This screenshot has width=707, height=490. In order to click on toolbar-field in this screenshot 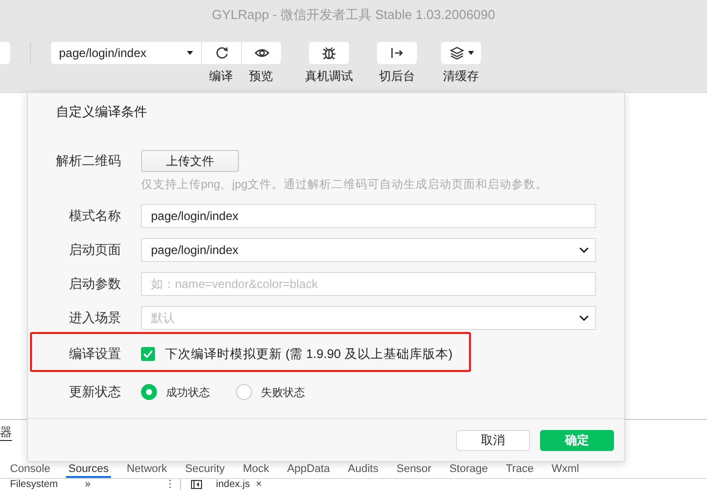, I will do `click(5, 53)`.